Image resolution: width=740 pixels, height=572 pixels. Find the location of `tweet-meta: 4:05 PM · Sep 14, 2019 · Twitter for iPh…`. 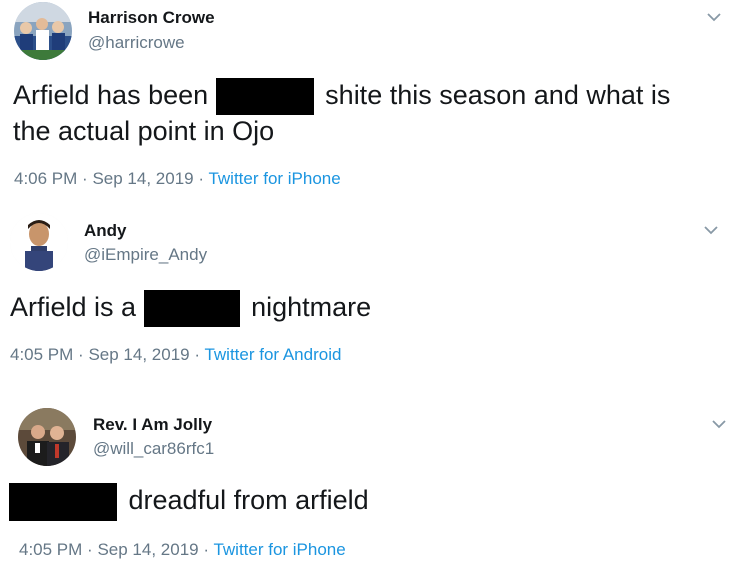

tweet-meta: 4:05 PM · Sep 14, 2019 · Twitter for iPh… is located at coordinates (182, 550).